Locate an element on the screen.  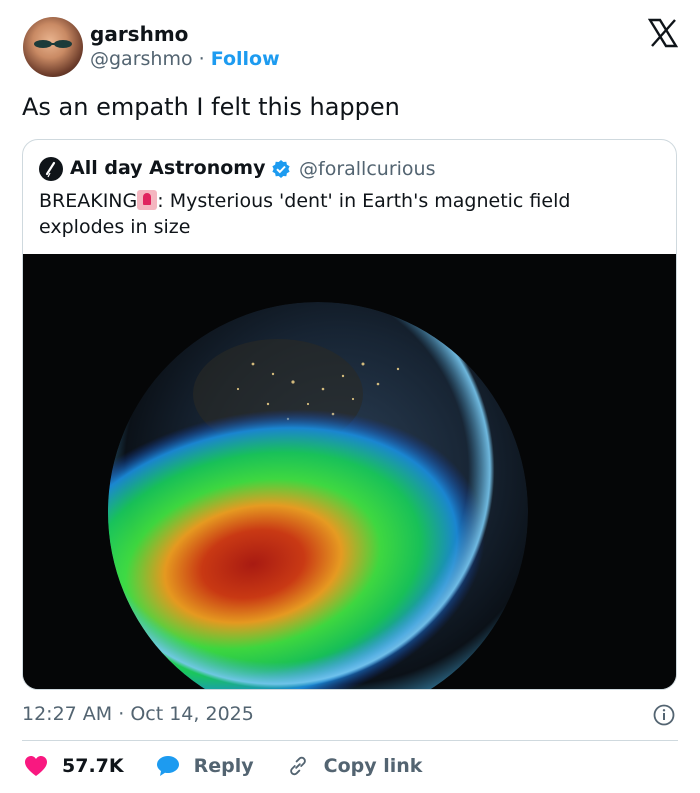
like-button: 57.7K is located at coordinates (74, 766).